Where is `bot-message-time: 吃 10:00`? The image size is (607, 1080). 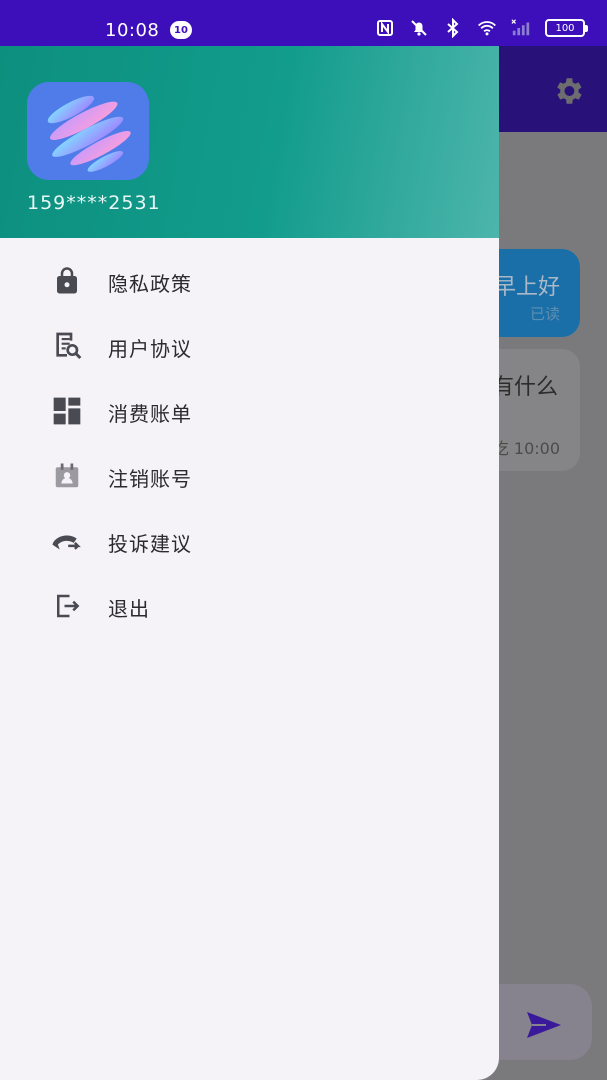 bot-message-time: 吃 10:00 is located at coordinates (526, 448).